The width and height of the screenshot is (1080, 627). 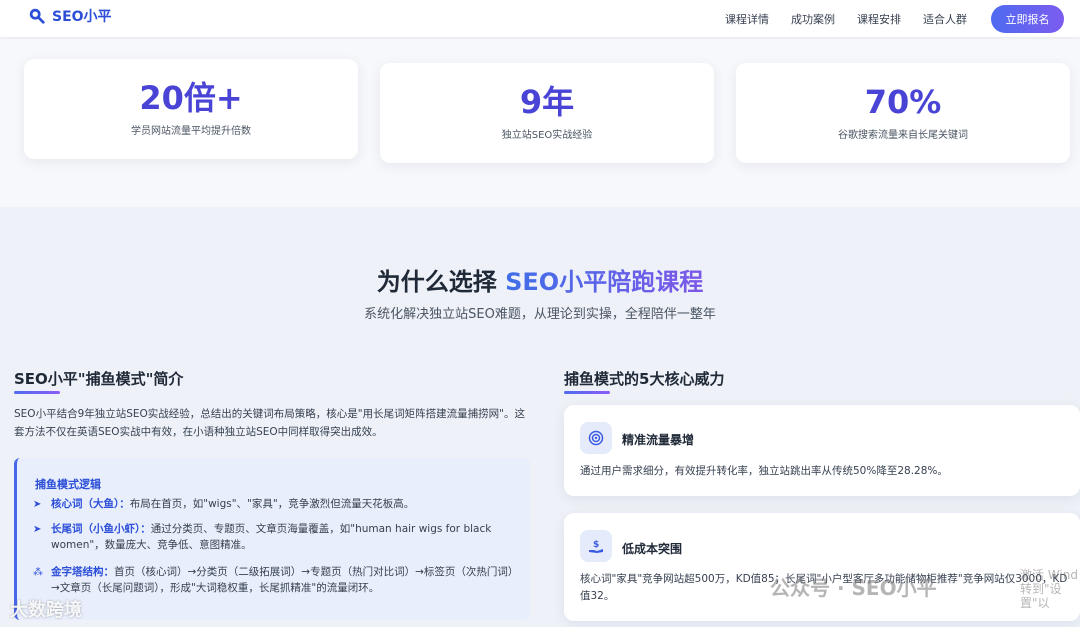 I want to click on logo-text: SEO小平, so click(x=82, y=17).